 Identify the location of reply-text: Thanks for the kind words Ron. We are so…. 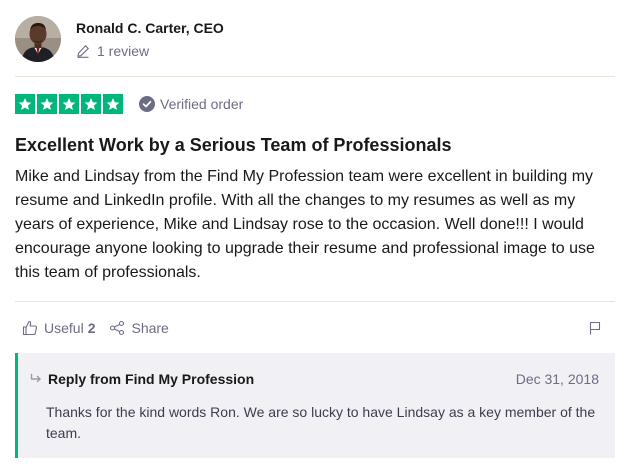
(321, 422).